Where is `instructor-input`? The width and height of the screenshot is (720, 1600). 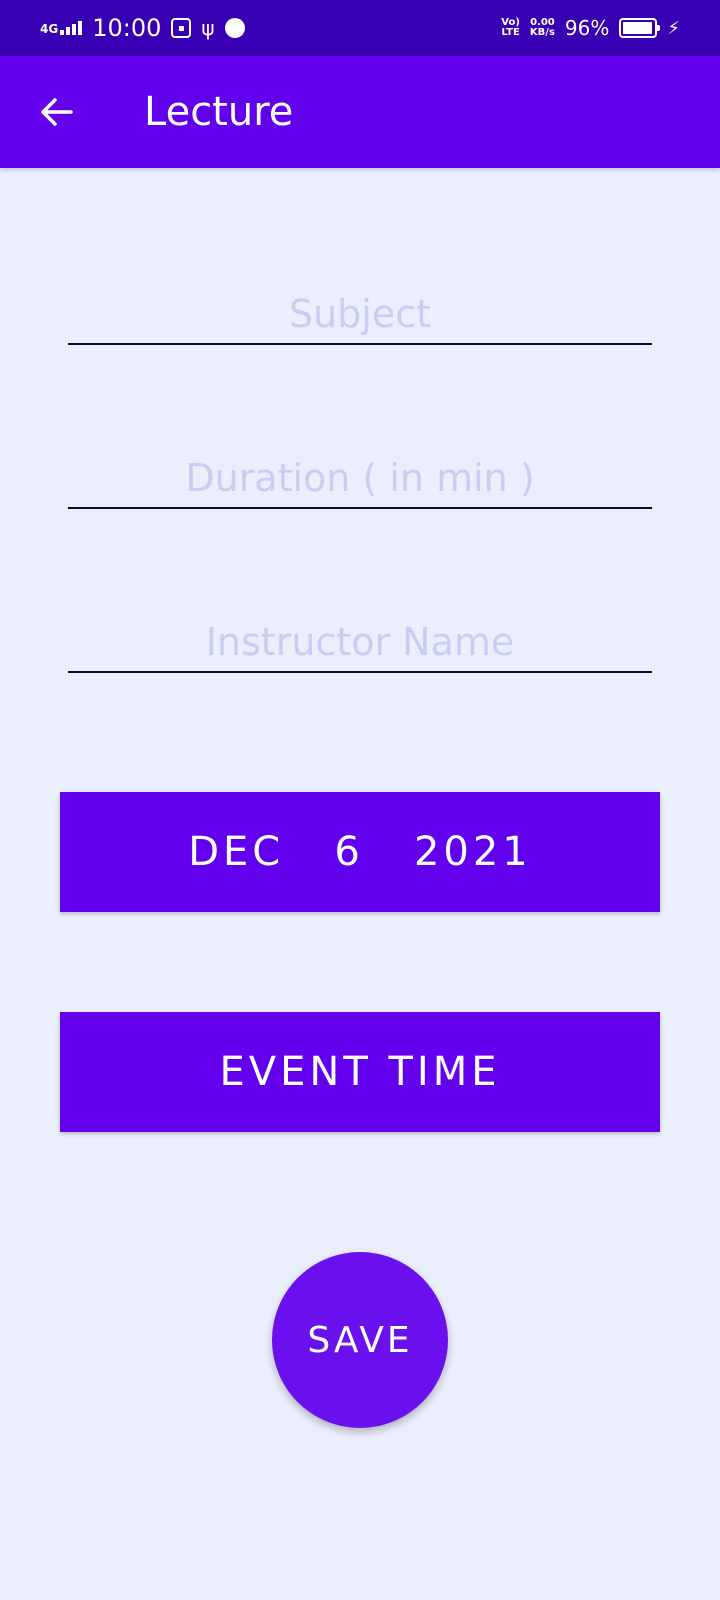
instructor-input is located at coordinates (360, 642).